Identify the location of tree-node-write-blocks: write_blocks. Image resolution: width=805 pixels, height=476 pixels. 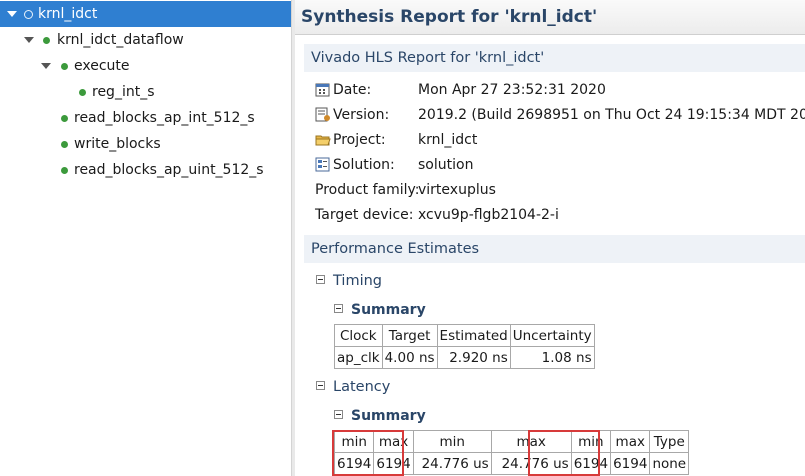
(145, 144).